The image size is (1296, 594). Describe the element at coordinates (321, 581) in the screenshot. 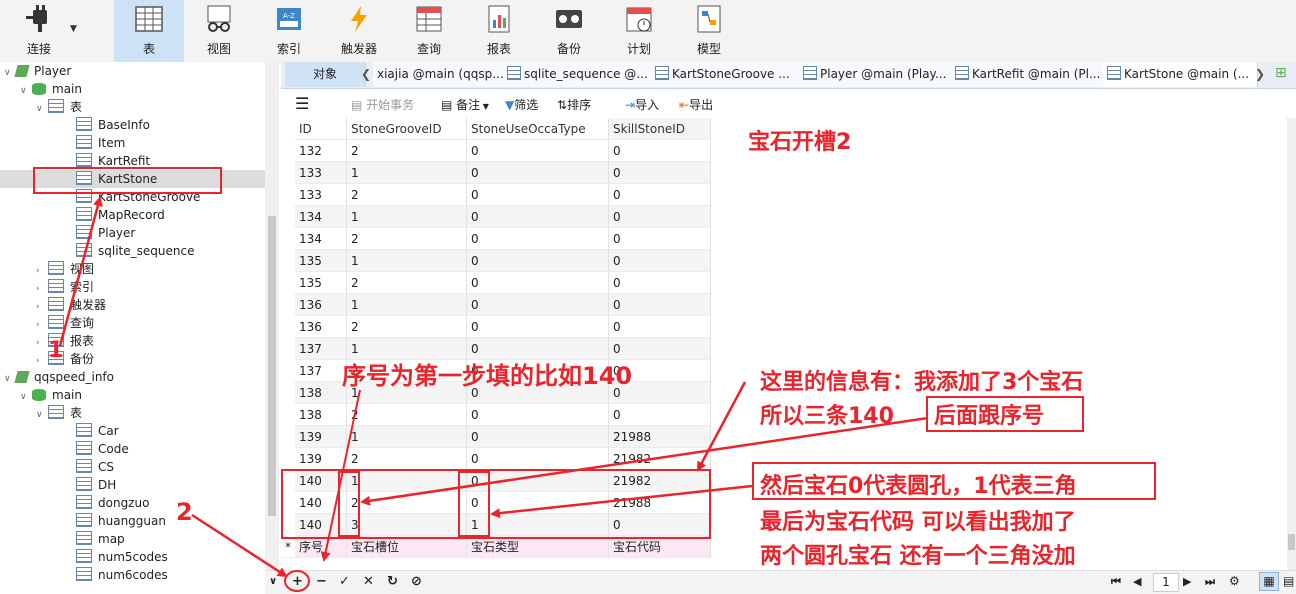

I see `delete-record-icon: −` at that location.